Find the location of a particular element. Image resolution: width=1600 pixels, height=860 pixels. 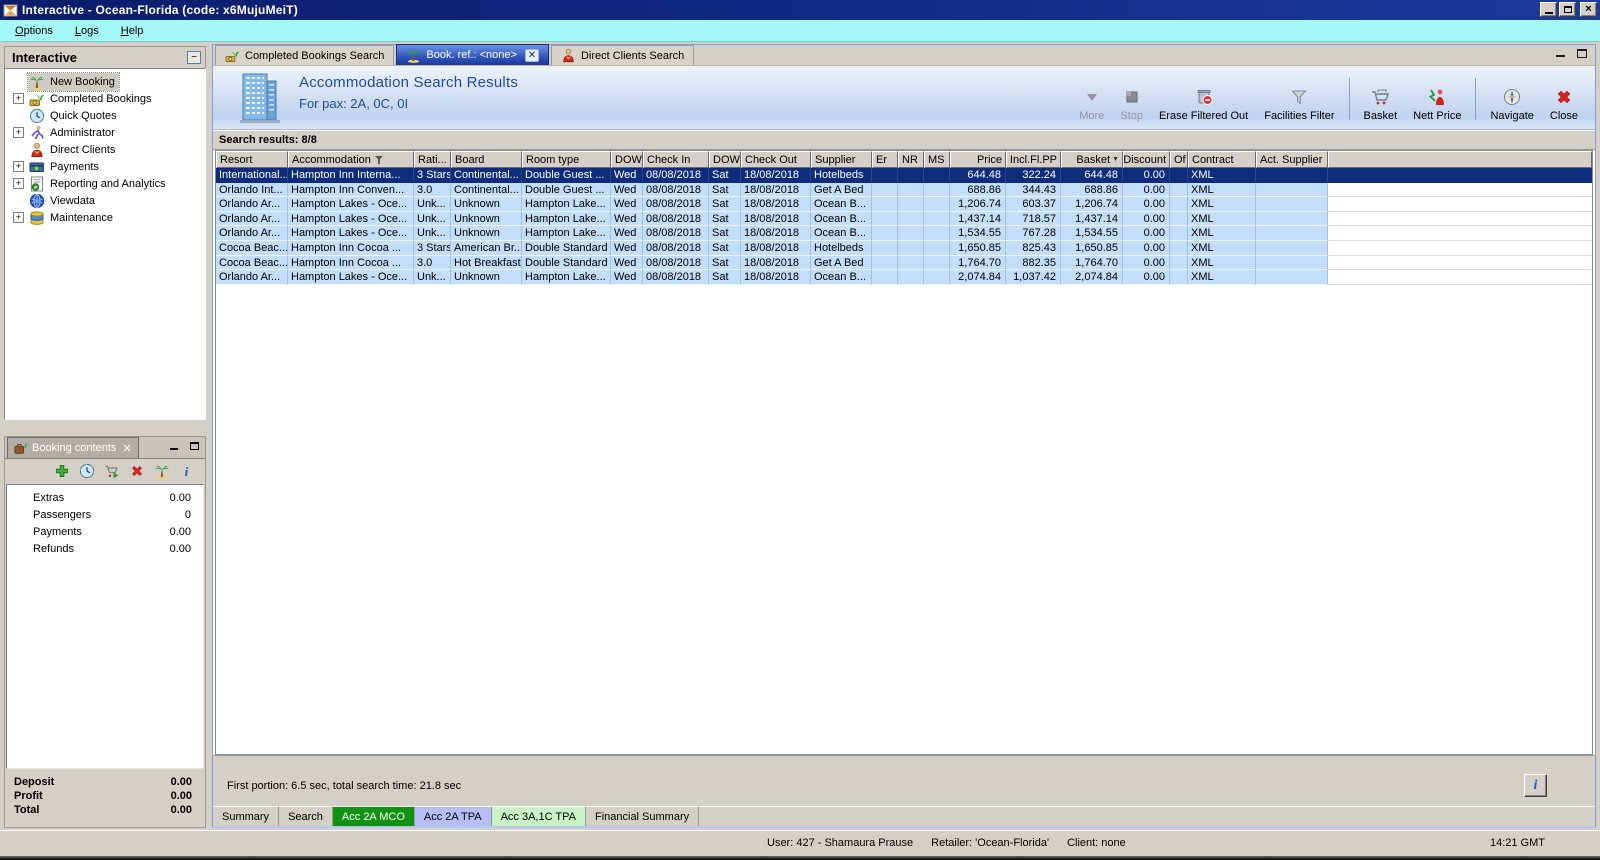

column-header-accommodation: Accommodation is located at coordinates (351, 159).